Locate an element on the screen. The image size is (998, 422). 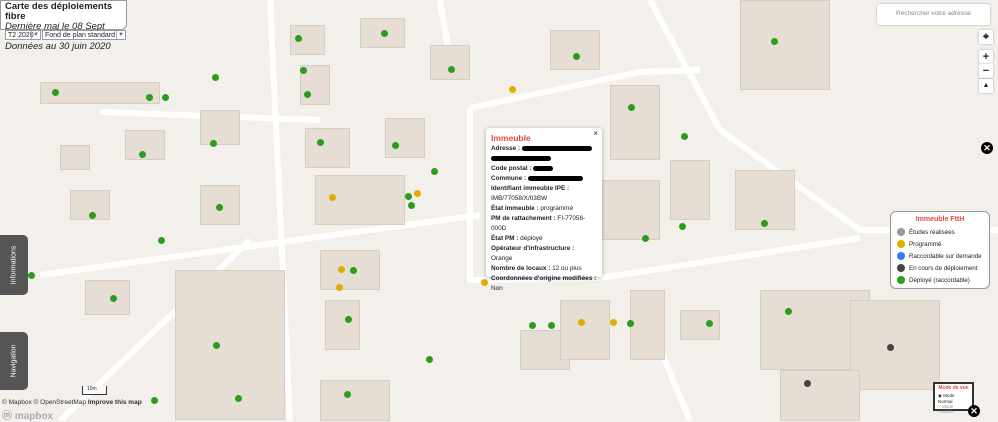
navigation-tab-label: Navigation is located at coordinates (14, 361).